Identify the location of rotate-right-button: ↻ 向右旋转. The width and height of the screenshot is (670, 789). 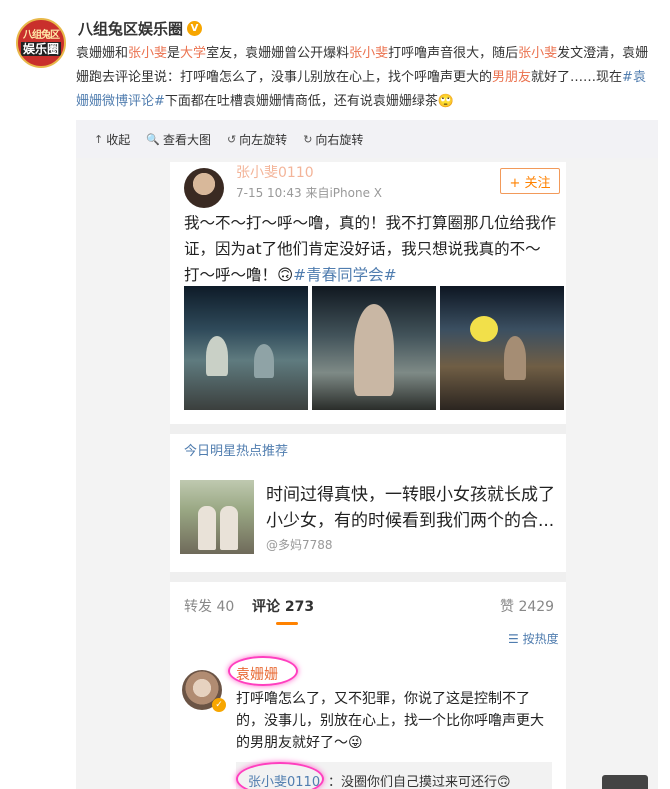
(333, 139).